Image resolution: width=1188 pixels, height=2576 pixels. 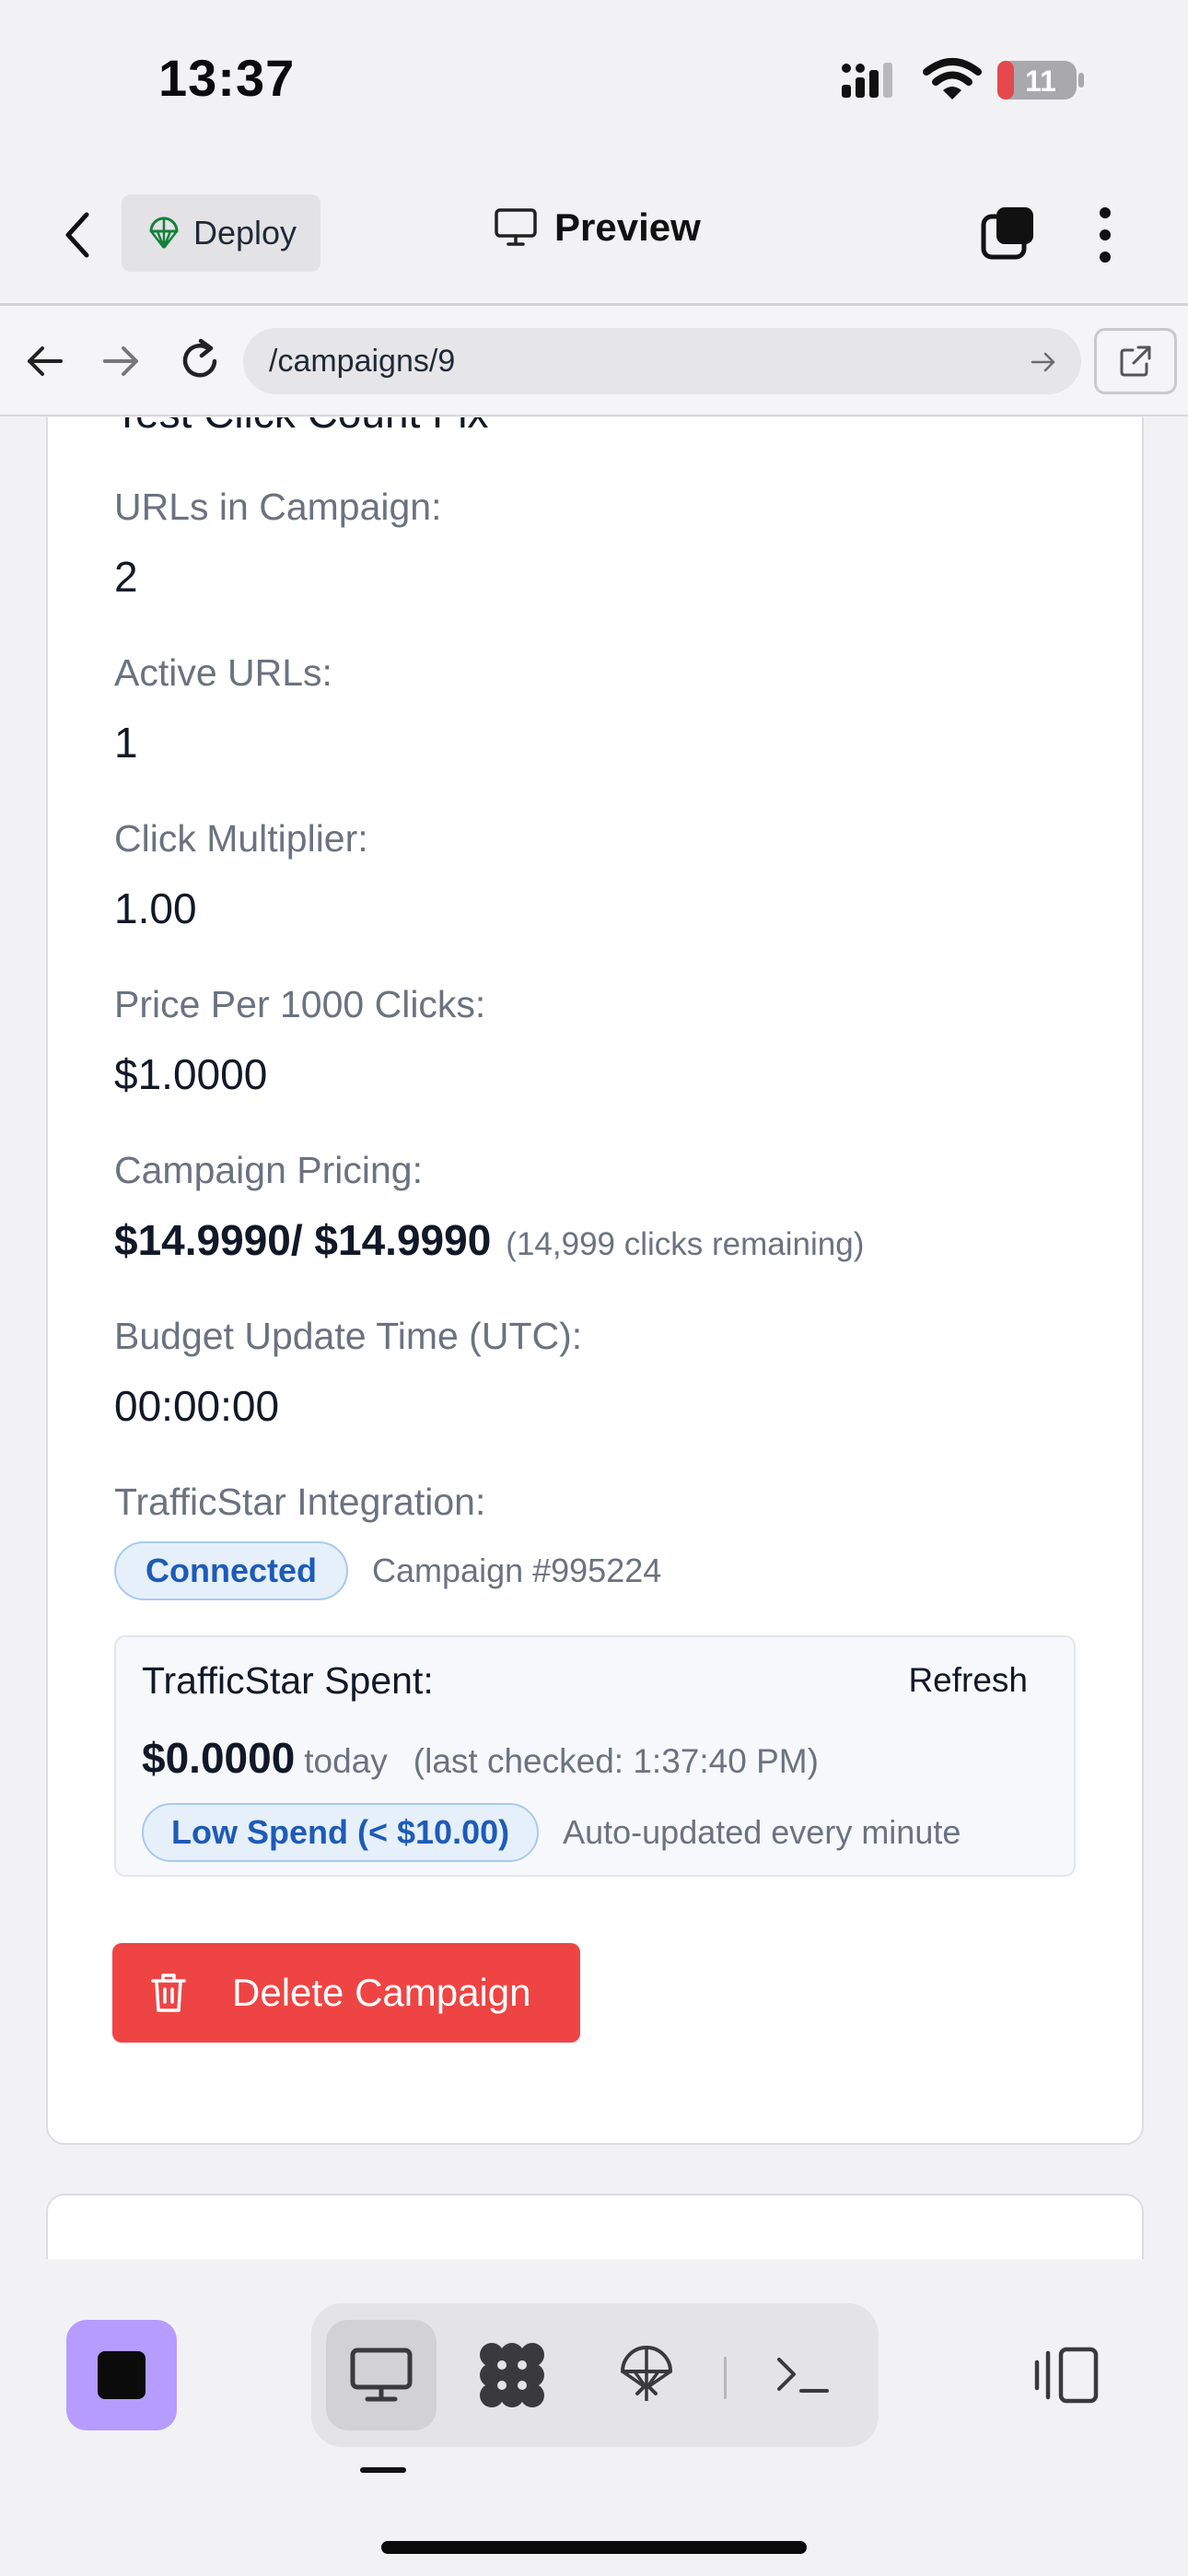 I want to click on next-card, so click(x=595, y=2226).